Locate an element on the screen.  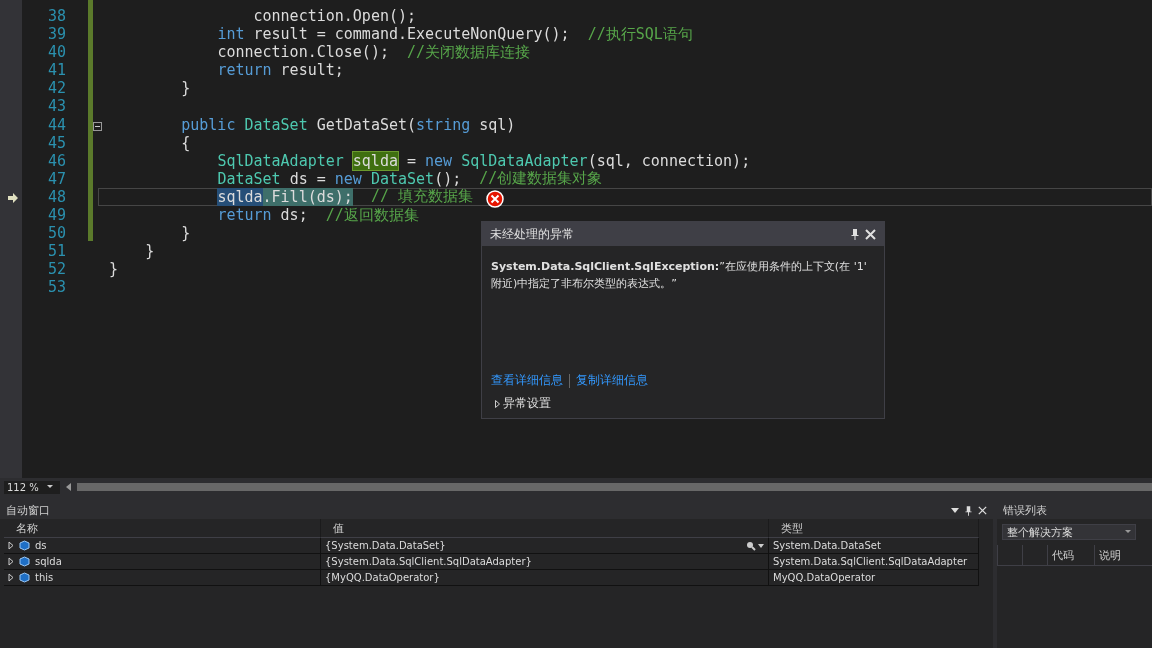
variable-name: sqlda is located at coordinates (48, 561).